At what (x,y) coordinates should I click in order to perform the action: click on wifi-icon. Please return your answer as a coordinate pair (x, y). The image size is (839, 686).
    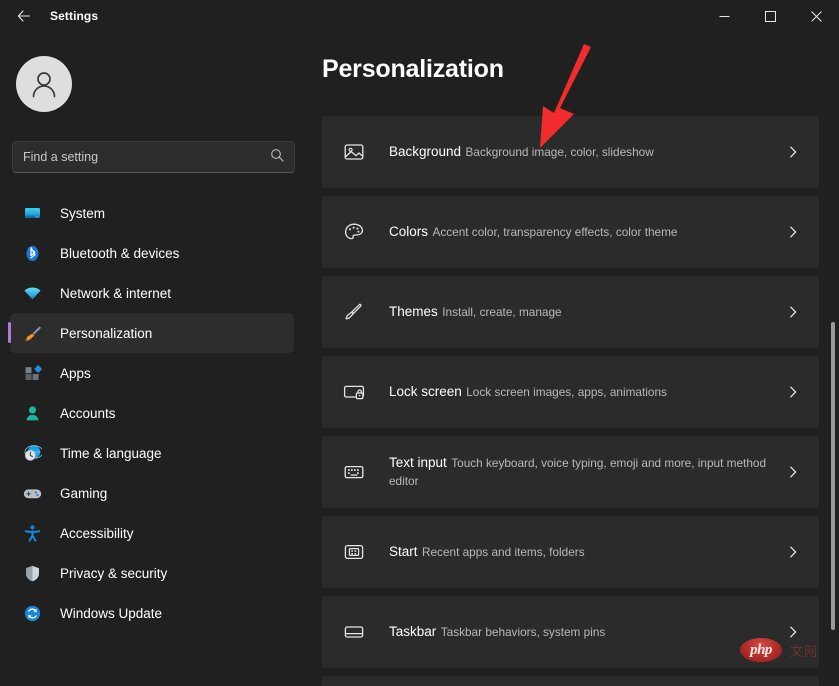
    Looking at the image, I should click on (32, 293).